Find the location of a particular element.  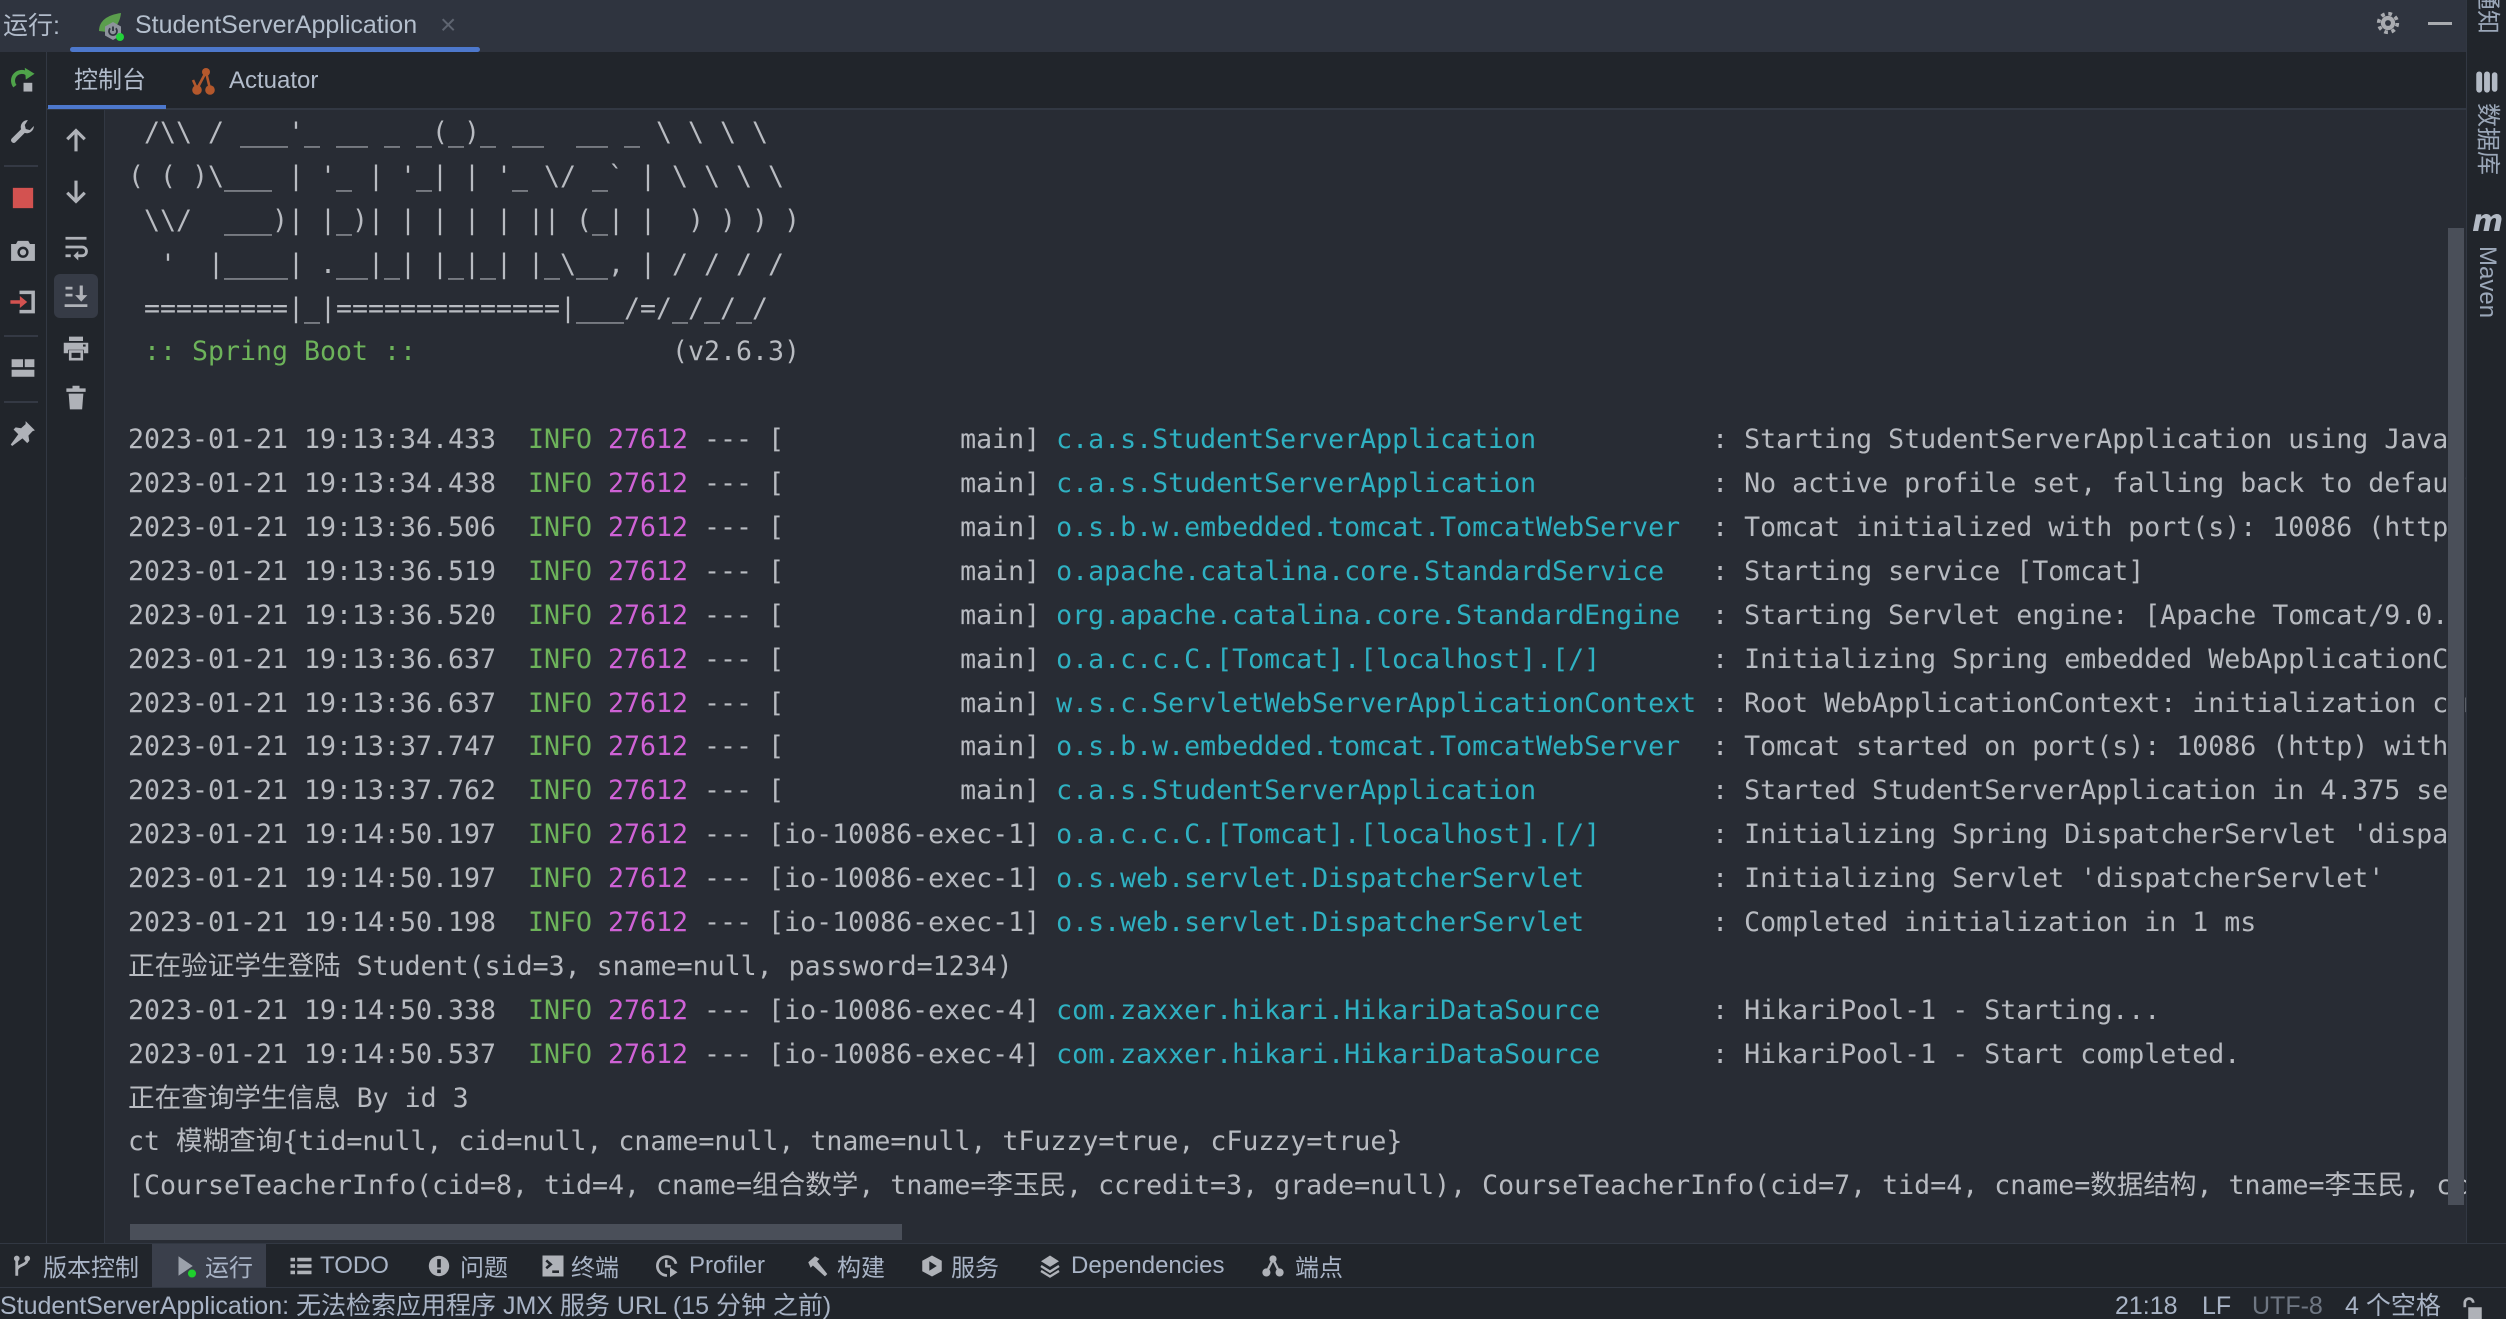

toolbar-separator is located at coordinates (21, 166).